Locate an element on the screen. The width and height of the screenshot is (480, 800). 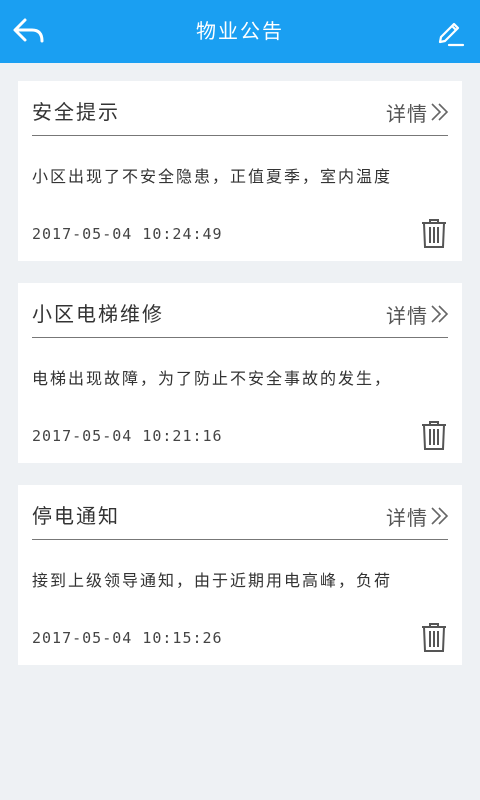
notice-time: 2017-05-04 10:15:26 is located at coordinates (127, 638).